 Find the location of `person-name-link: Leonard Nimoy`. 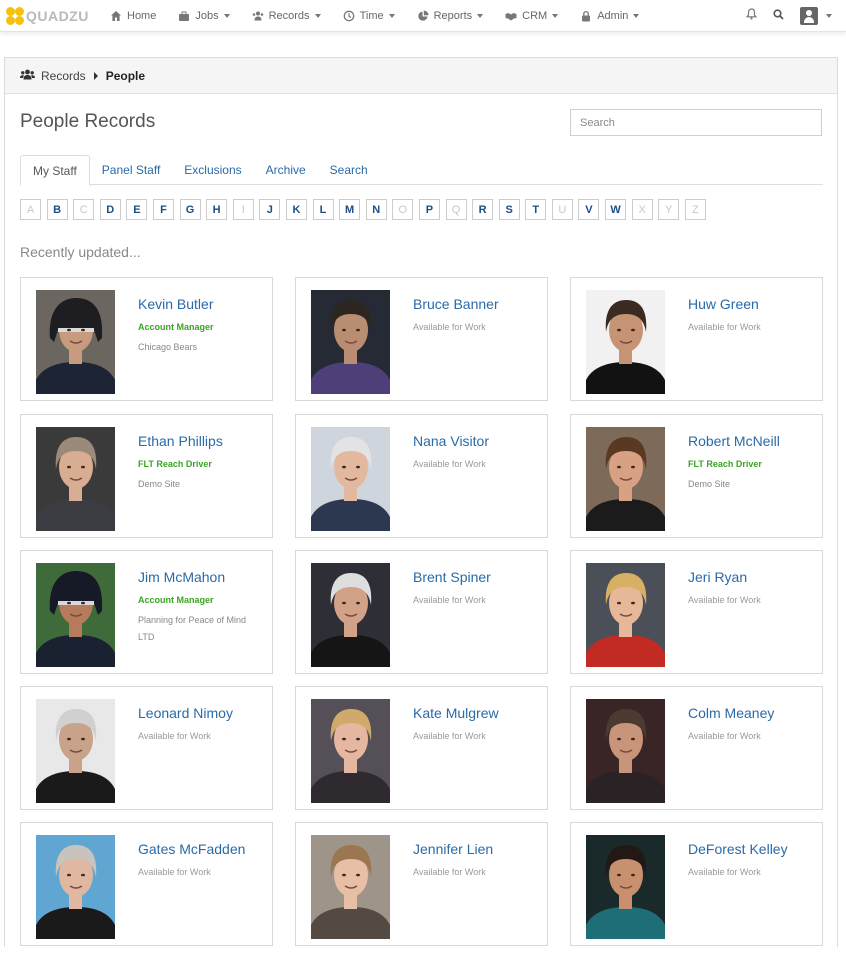

person-name-link: Leonard Nimoy is located at coordinates (185, 713).